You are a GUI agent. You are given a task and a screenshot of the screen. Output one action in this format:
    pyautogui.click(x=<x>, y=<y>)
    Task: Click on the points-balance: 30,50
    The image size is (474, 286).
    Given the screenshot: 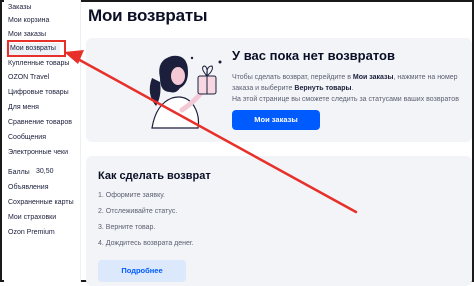 What is the action you would take?
    pyautogui.click(x=45, y=171)
    